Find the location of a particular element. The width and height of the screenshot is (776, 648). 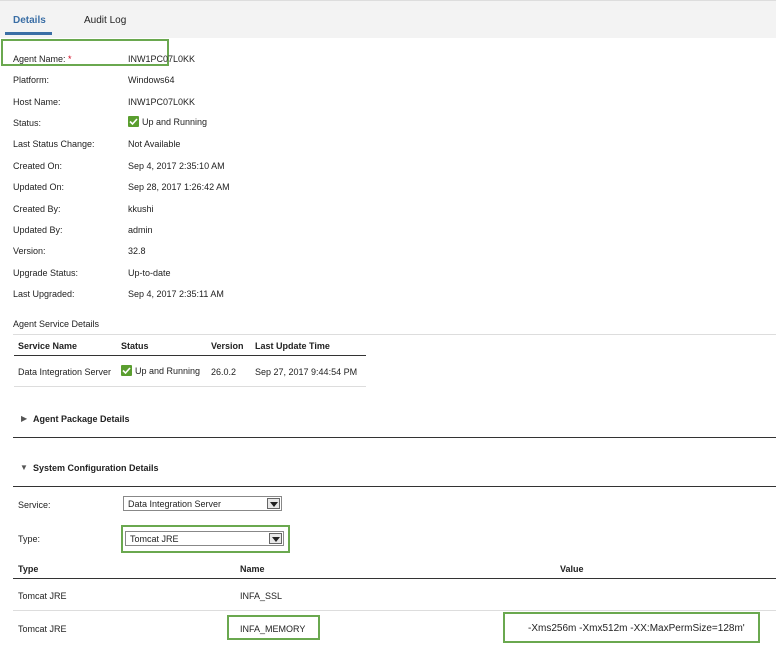

updated-on-value: Sep 28, 2017 1:26:42 AM is located at coordinates (179, 187).